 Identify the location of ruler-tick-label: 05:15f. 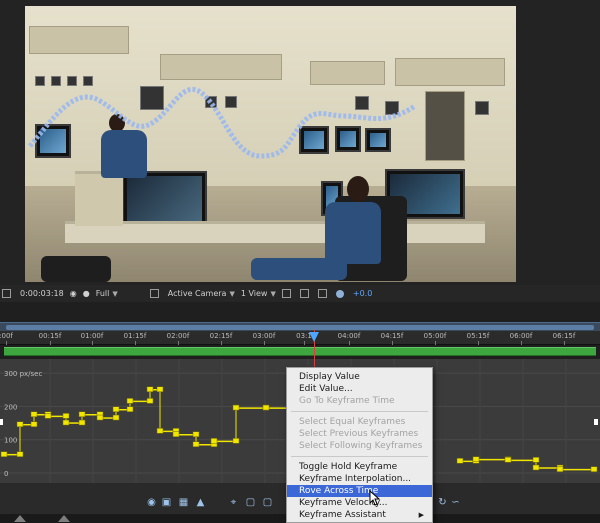
(478, 336).